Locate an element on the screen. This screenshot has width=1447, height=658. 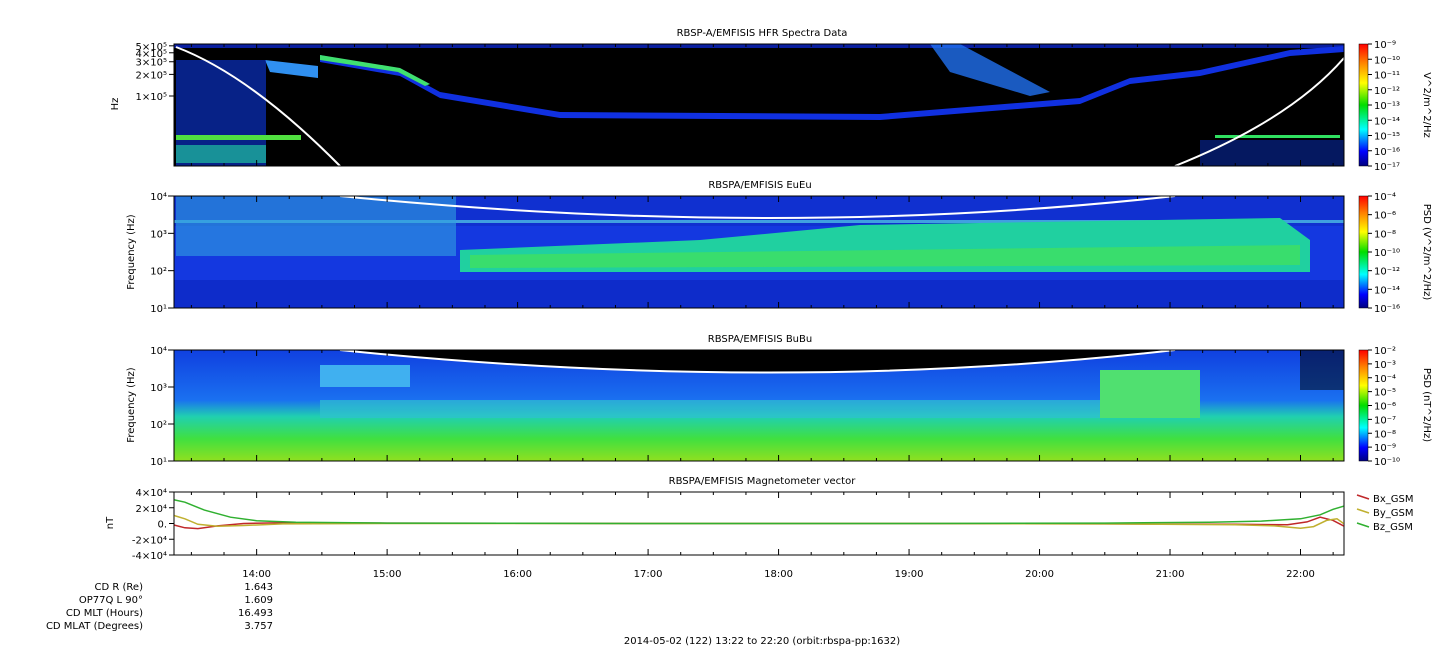
colorbar-2-label: PSD (V^2/m^2/Hz) is located at coordinates (1426, 252).